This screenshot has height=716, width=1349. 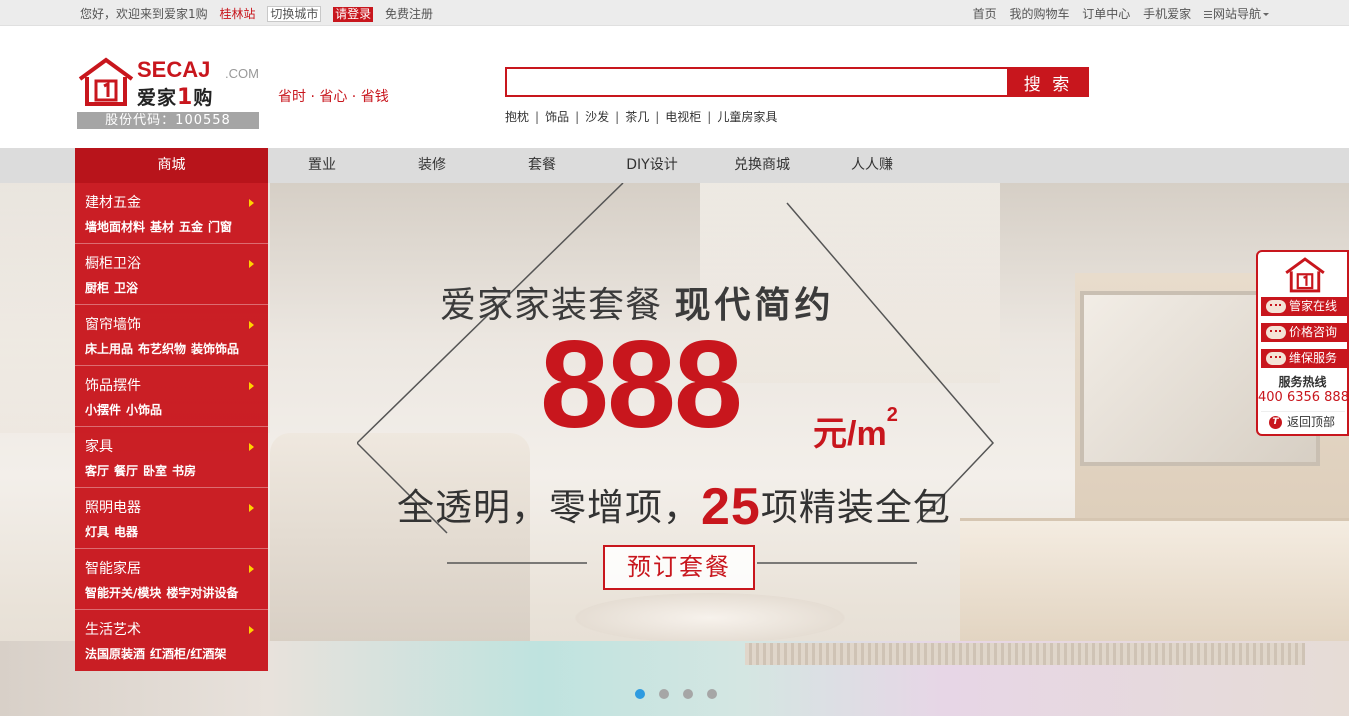 I want to click on category-group-lighting: 照明电器 灯具 电器, so click(x=171, y=518).